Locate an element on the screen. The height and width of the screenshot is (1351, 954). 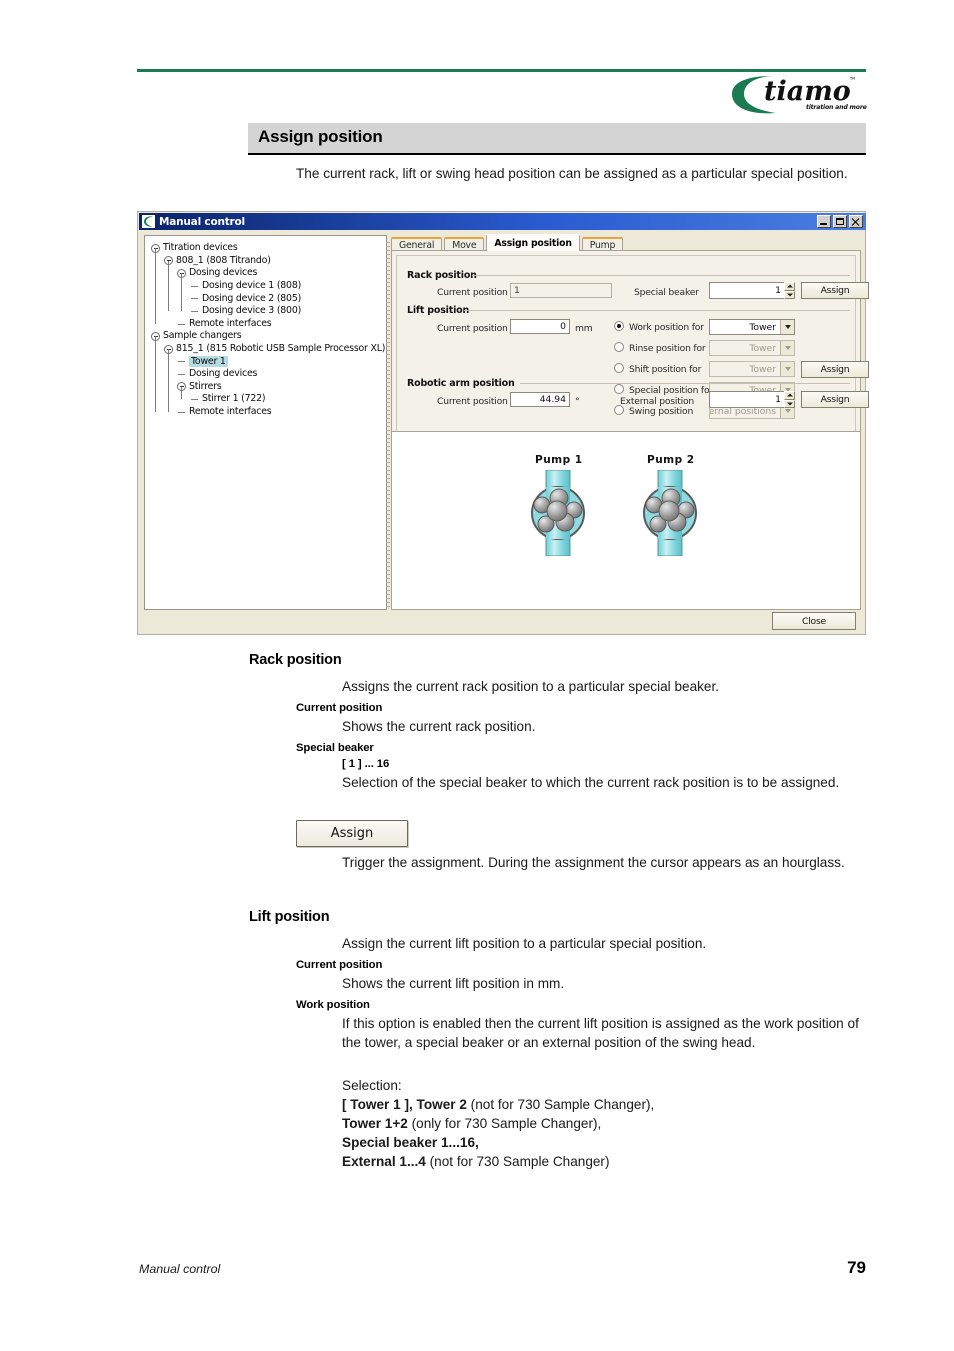
footer-page-number: 79 is located at coordinates (856, 1267).